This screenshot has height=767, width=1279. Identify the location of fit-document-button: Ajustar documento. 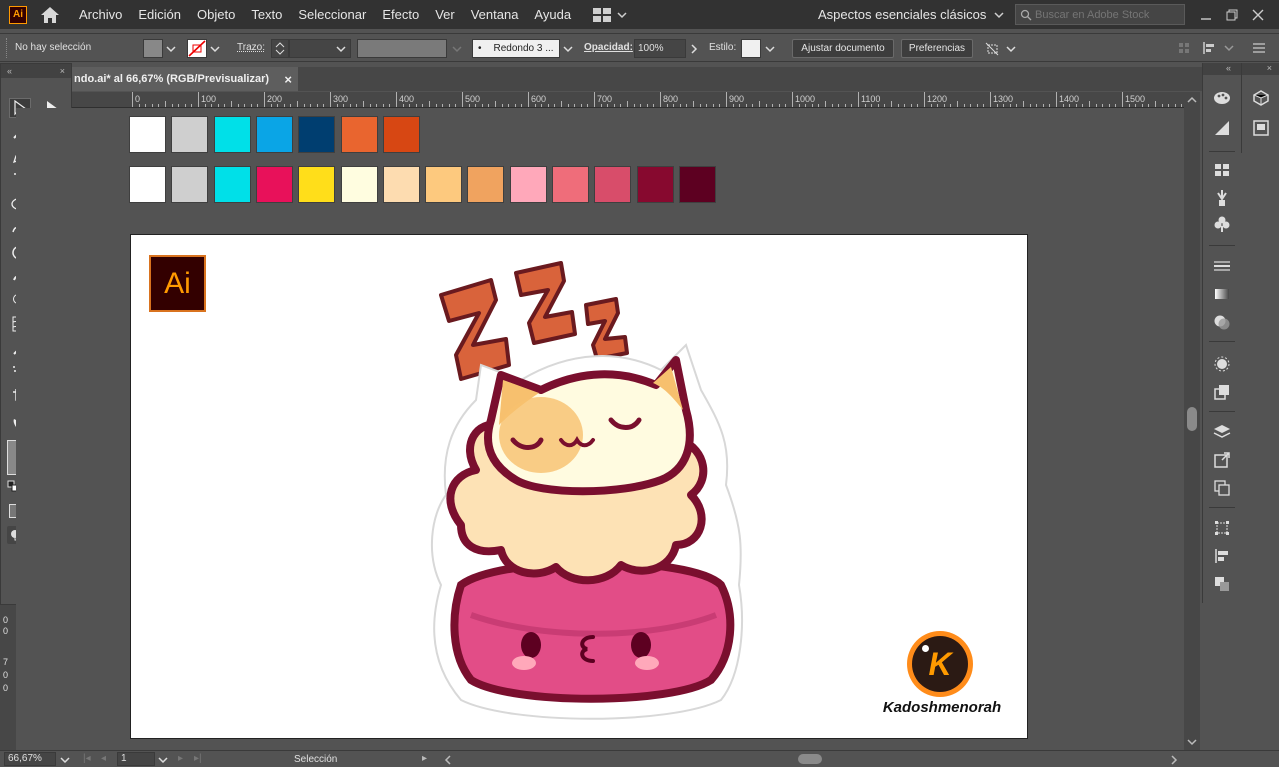
(843, 48).